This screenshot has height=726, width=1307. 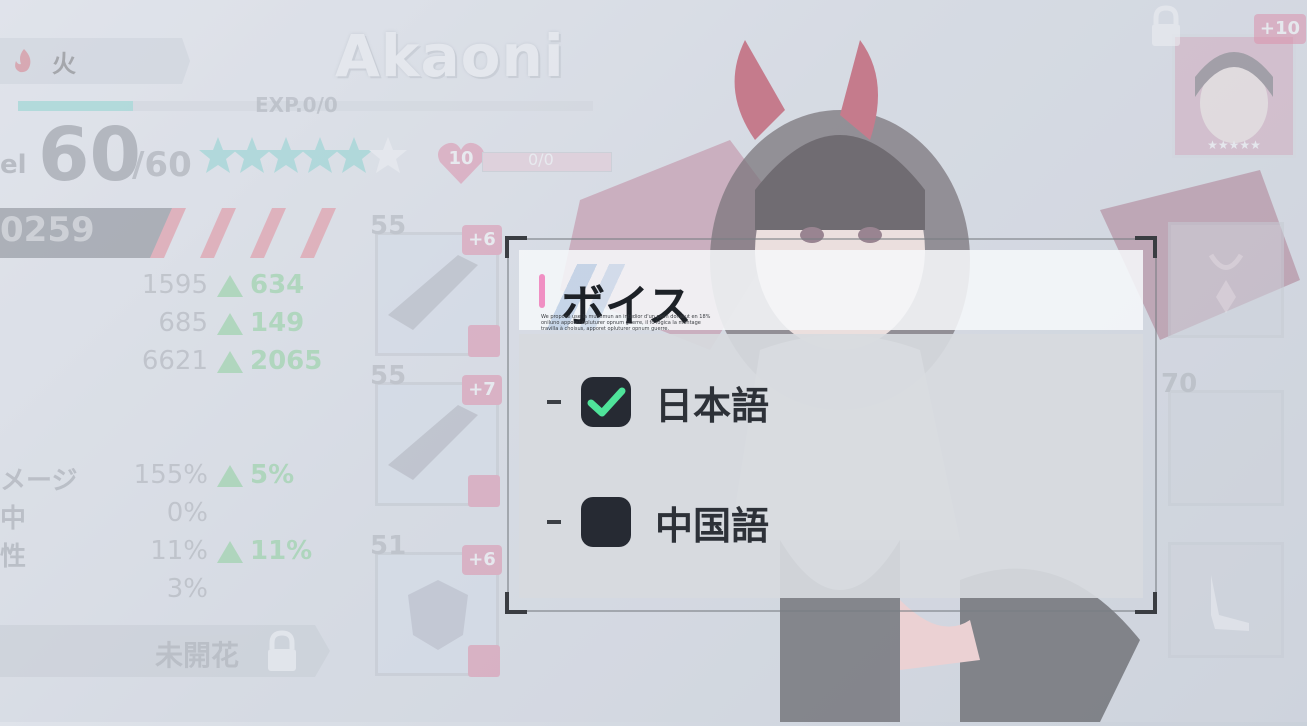 What do you see at coordinates (606, 522) in the screenshot?
I see `checkbox-chinese` at bounding box center [606, 522].